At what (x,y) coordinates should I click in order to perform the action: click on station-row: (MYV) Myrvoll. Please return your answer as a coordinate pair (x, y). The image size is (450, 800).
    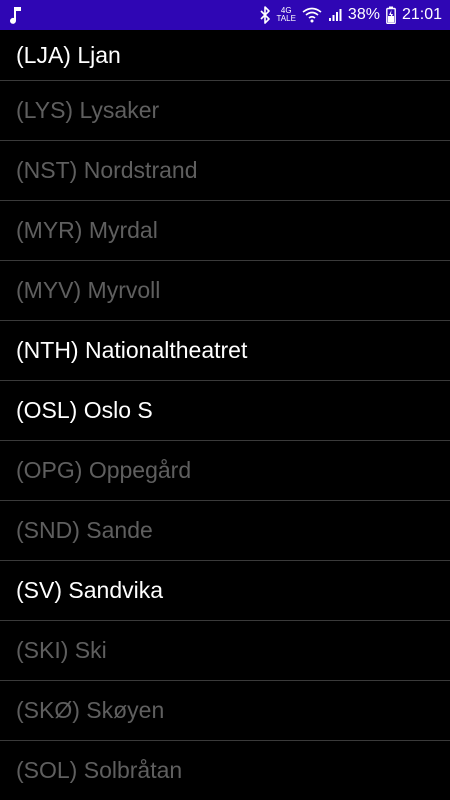
    Looking at the image, I should click on (225, 291).